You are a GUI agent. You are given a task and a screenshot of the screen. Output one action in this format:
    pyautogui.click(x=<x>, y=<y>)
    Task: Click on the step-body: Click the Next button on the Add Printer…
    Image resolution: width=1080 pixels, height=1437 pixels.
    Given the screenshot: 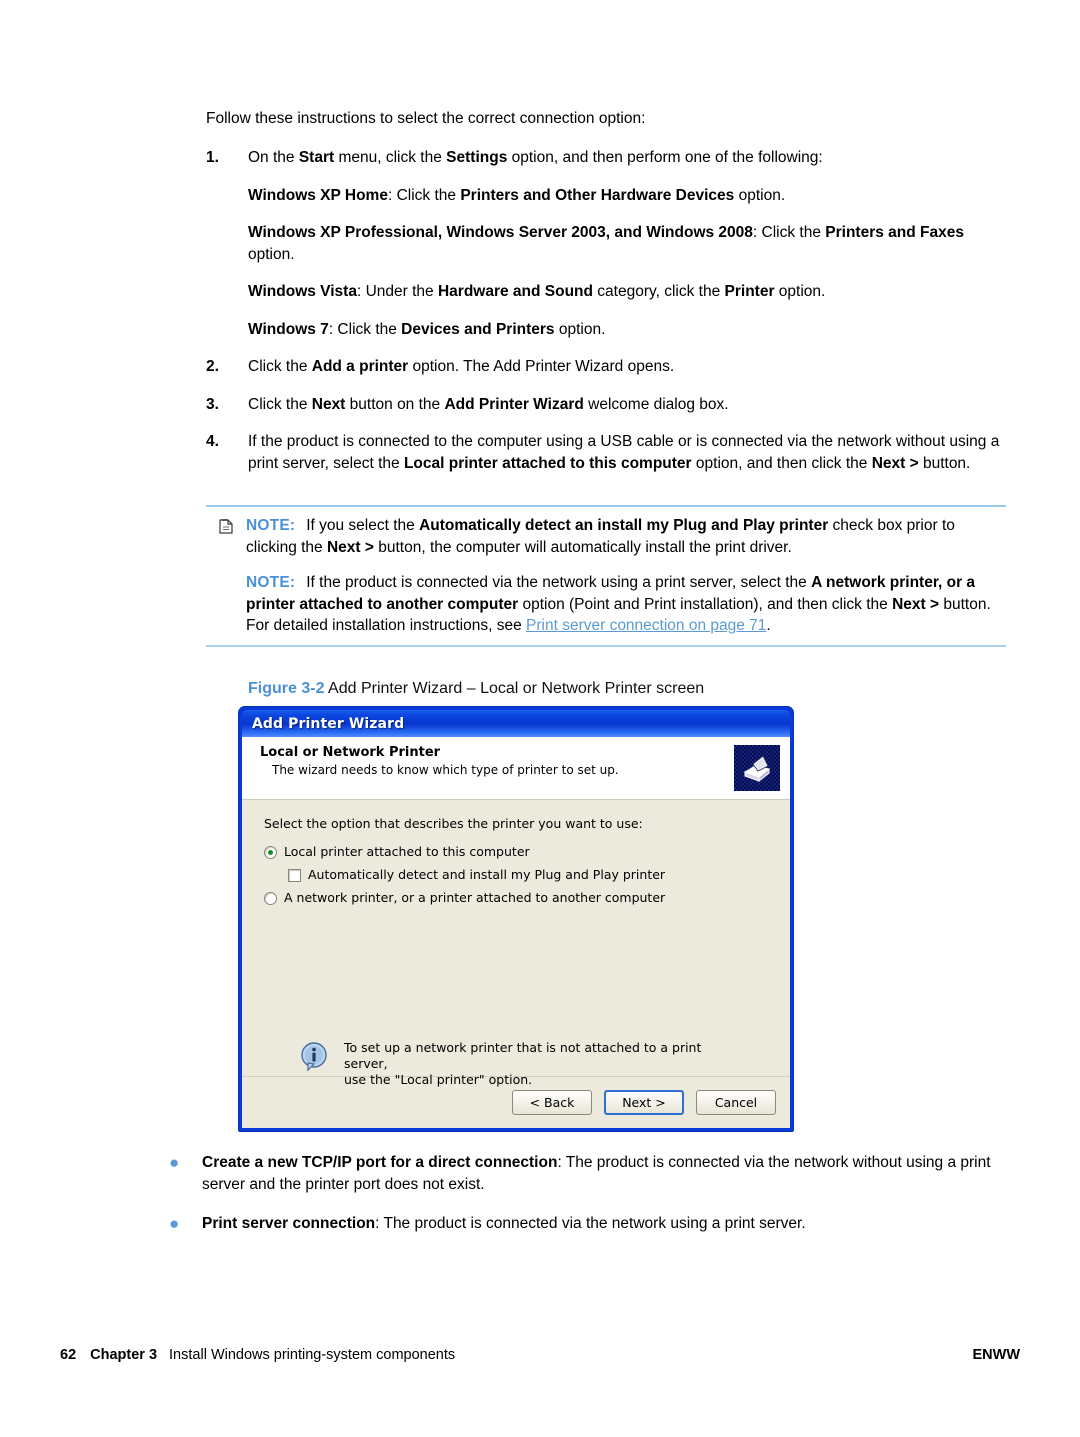 What is the action you would take?
    pyautogui.click(x=627, y=413)
    